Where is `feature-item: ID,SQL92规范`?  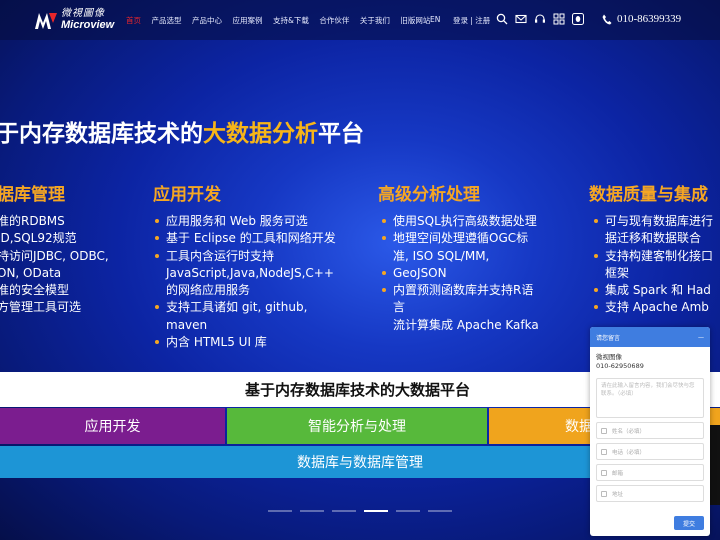
feature-item: ID,SQL92规范 is located at coordinates (38, 238).